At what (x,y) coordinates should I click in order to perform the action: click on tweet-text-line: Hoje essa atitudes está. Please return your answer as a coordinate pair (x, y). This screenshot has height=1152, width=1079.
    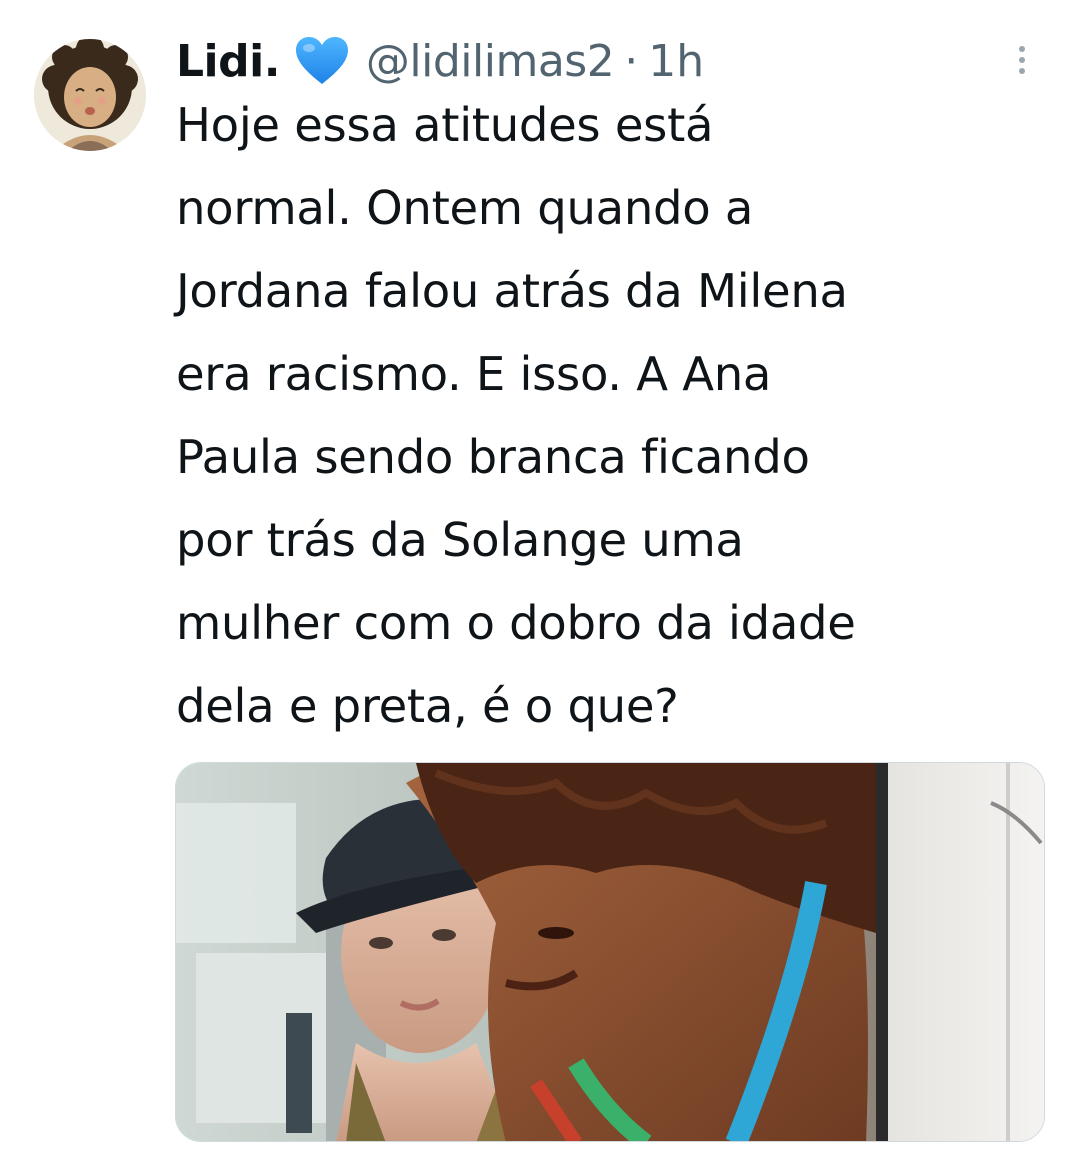
    Looking at the image, I should click on (445, 125).